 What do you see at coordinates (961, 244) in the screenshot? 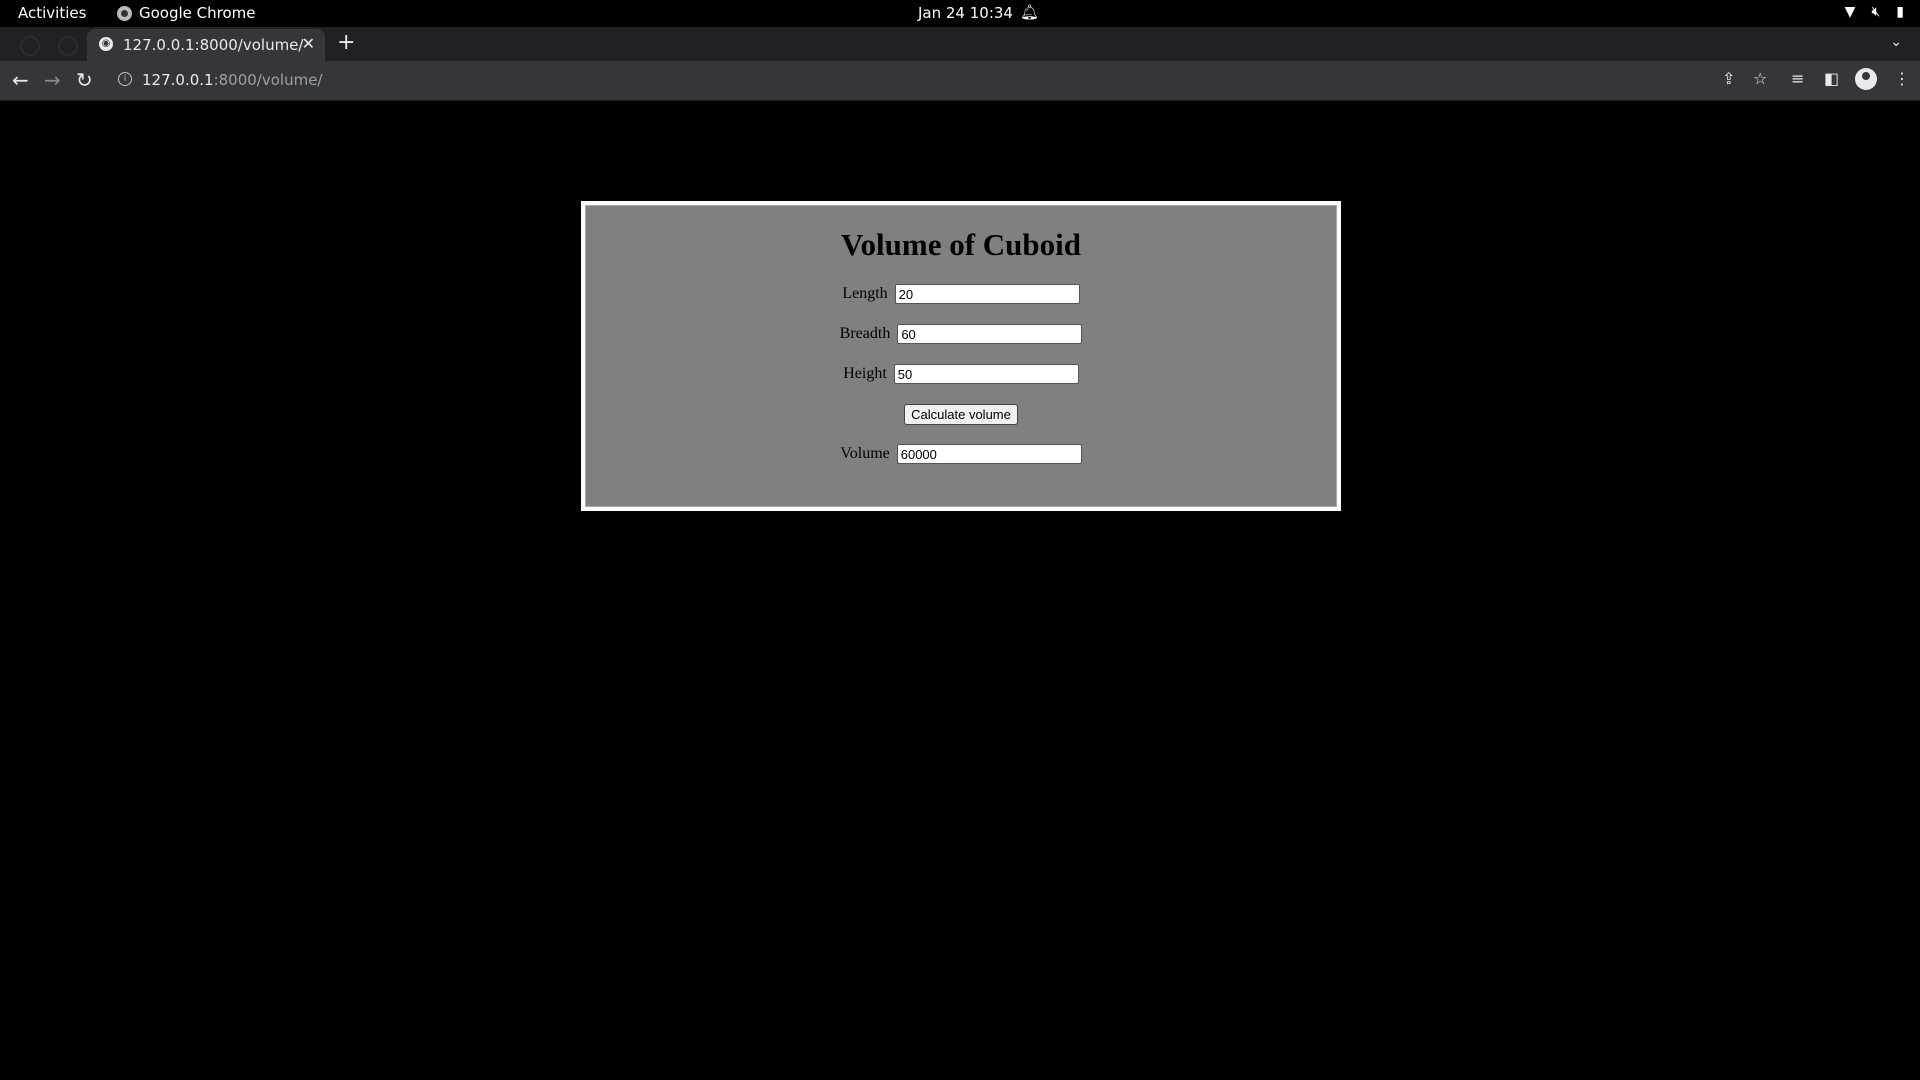
I see `page-title: Volume of Cuboid` at bounding box center [961, 244].